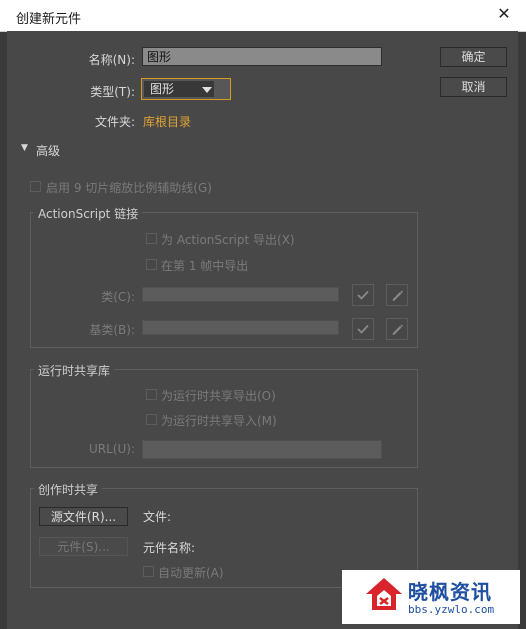 This screenshot has height=629, width=526. Describe the element at coordinates (114, 122) in the screenshot. I see `folder-label: 文件夹:` at that location.